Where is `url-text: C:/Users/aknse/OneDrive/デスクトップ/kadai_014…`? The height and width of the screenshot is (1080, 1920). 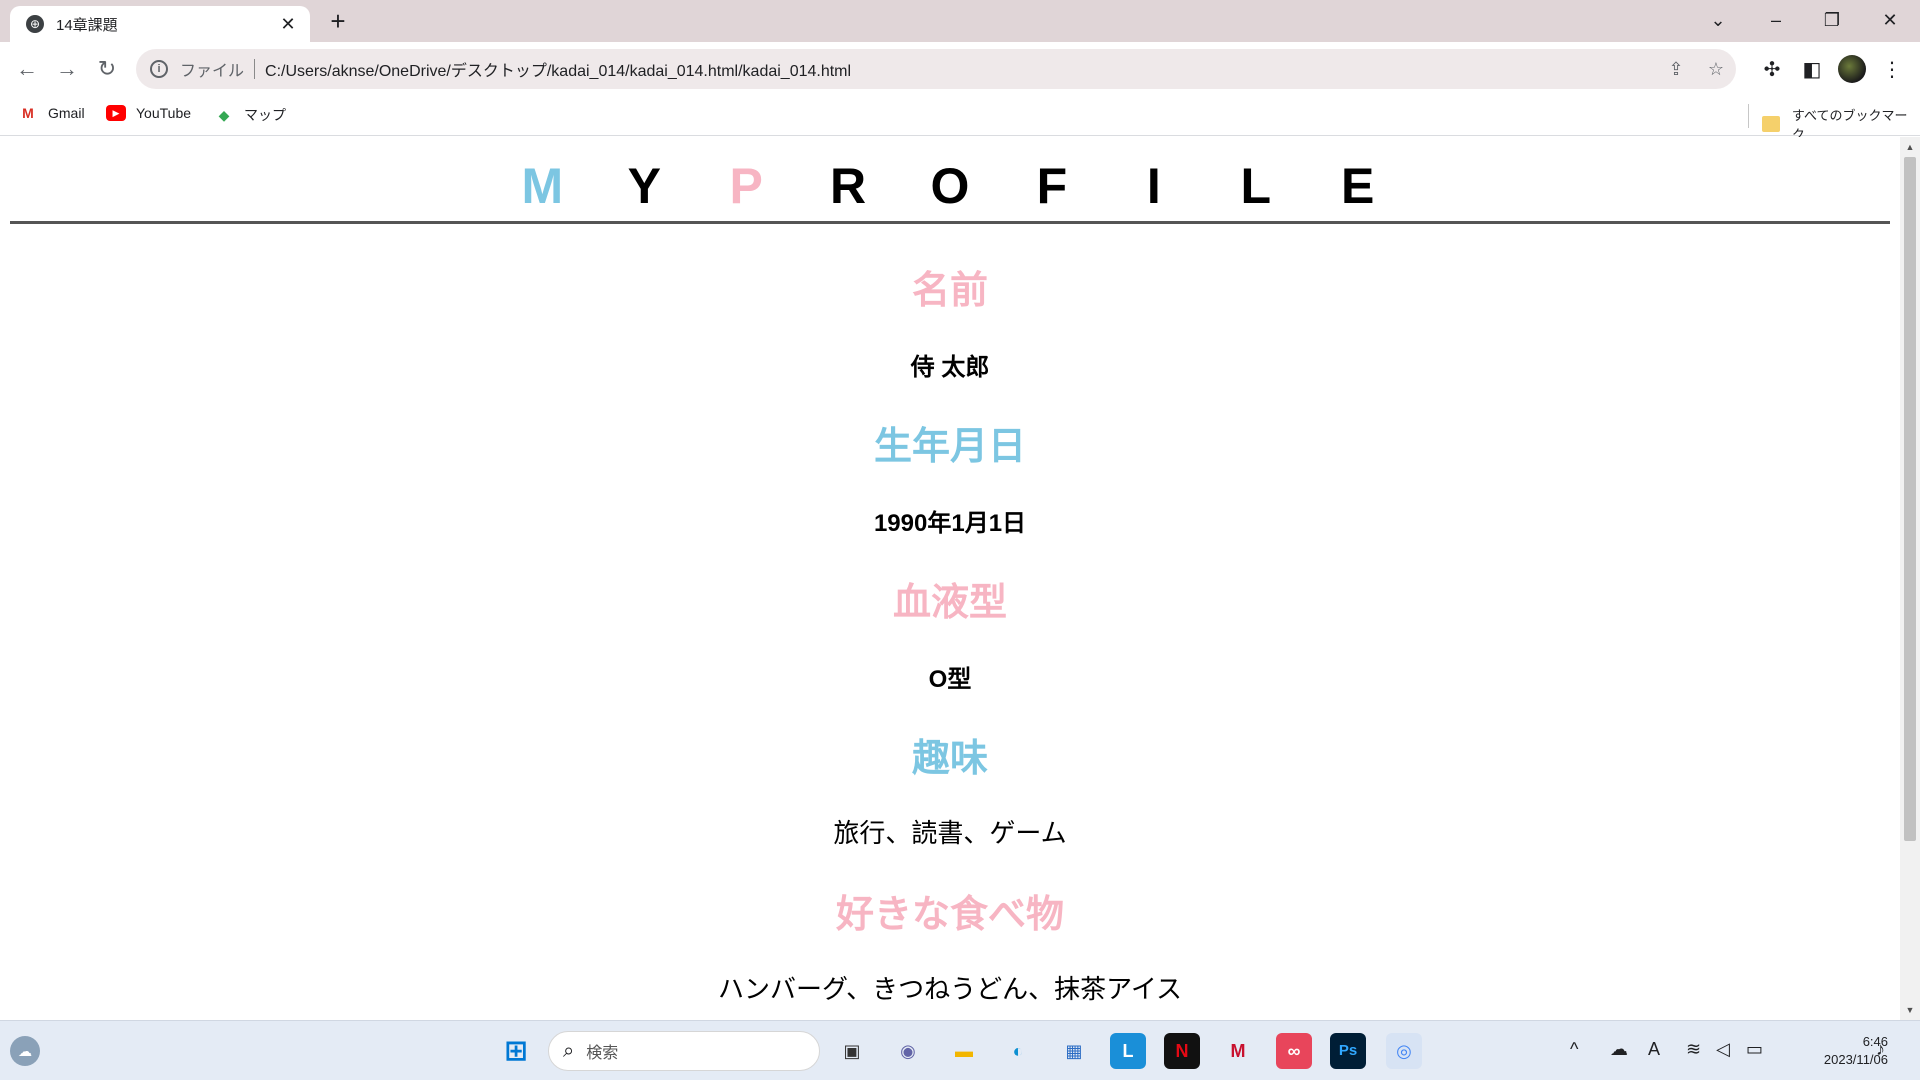 url-text: C:/Users/aknse/OneDrive/デスクトップ/kadai_014… is located at coordinates (960, 69).